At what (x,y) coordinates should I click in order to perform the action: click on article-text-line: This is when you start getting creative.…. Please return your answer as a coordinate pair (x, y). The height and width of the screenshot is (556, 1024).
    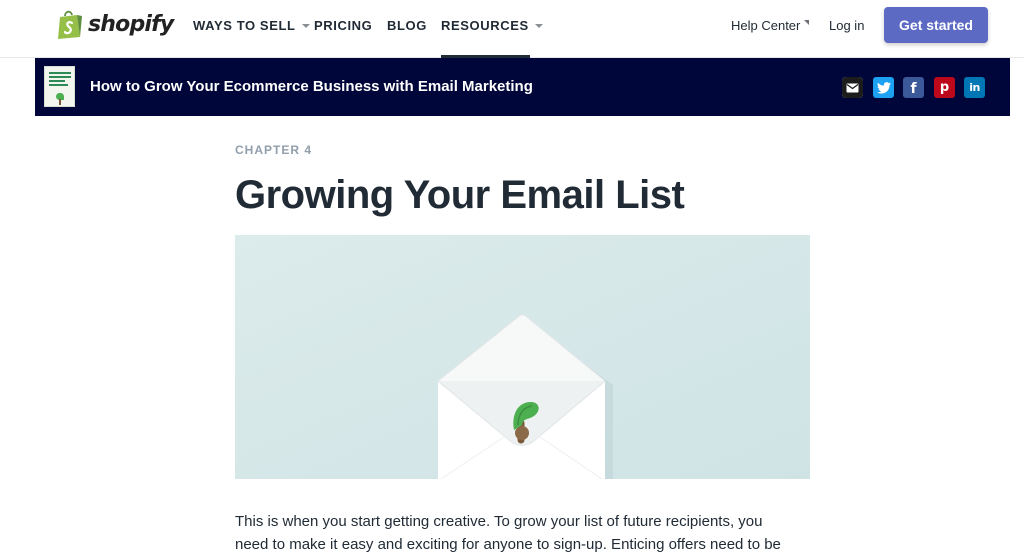
    Looking at the image, I should click on (499, 521).